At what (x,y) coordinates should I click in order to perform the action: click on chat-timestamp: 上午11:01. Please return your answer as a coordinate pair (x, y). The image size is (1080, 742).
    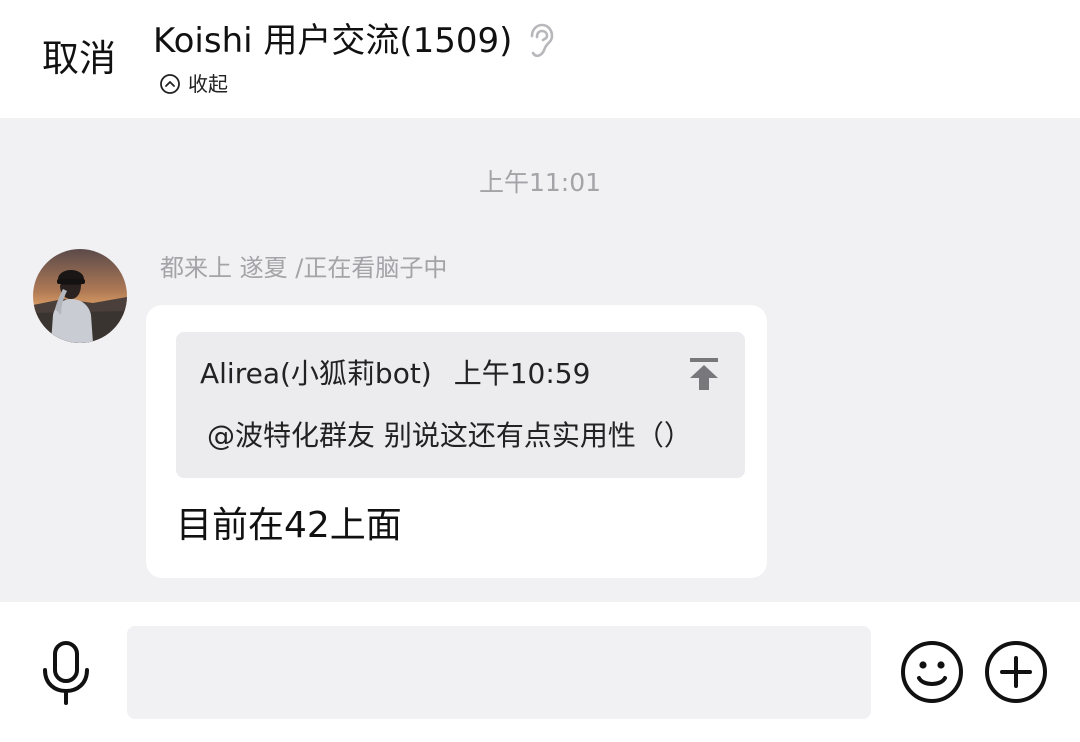
    Looking at the image, I should click on (540, 182).